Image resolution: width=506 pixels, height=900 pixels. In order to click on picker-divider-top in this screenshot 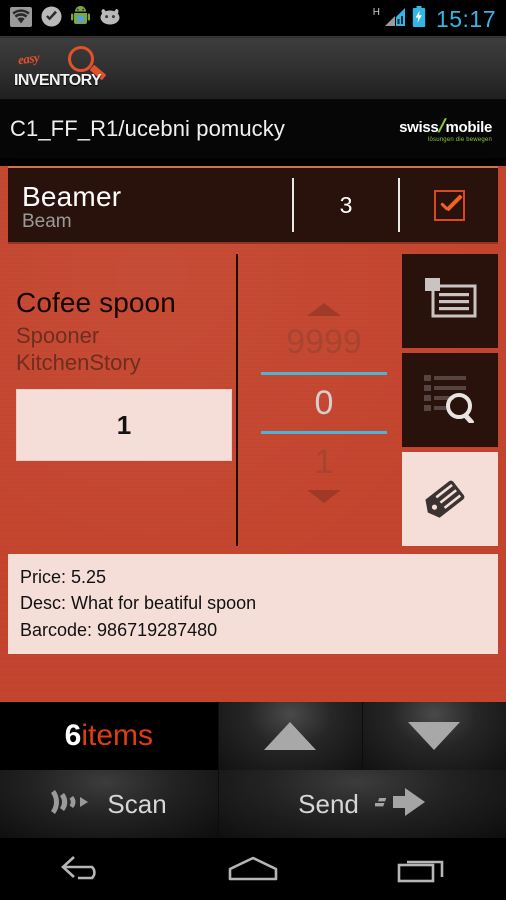, I will do `click(324, 373)`.